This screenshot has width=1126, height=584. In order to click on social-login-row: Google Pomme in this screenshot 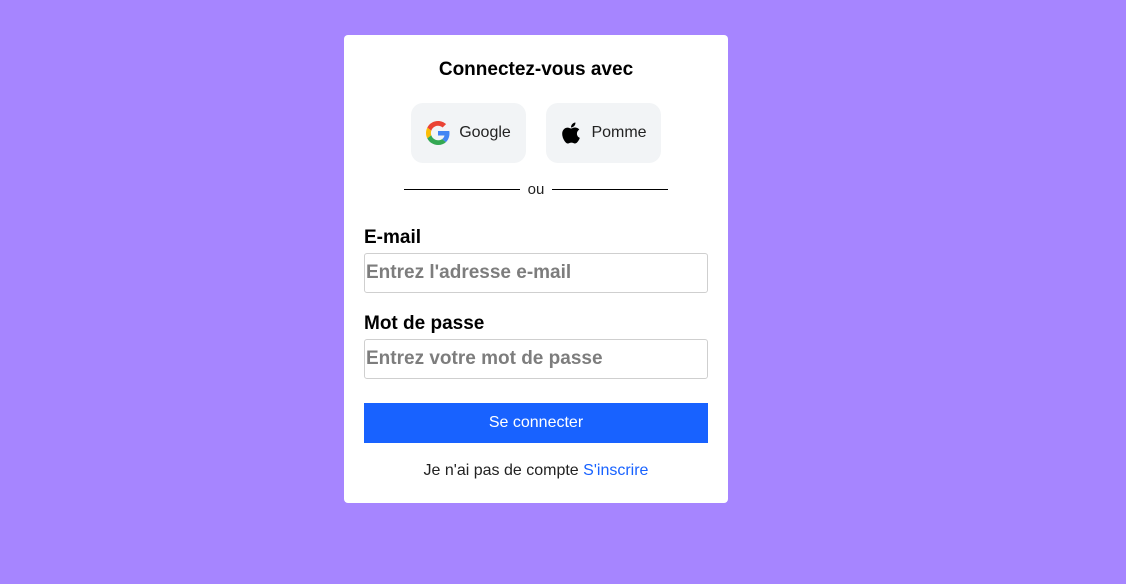, I will do `click(536, 133)`.